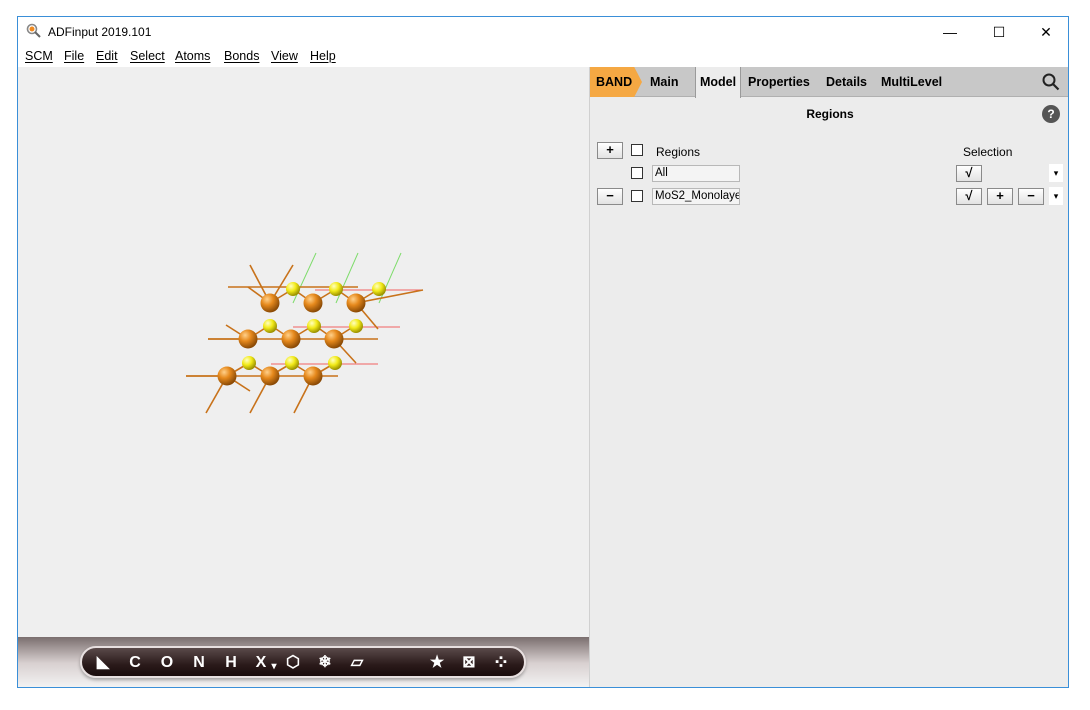  I want to click on region-all-dropdown-icon: ▾, so click(1056, 173).